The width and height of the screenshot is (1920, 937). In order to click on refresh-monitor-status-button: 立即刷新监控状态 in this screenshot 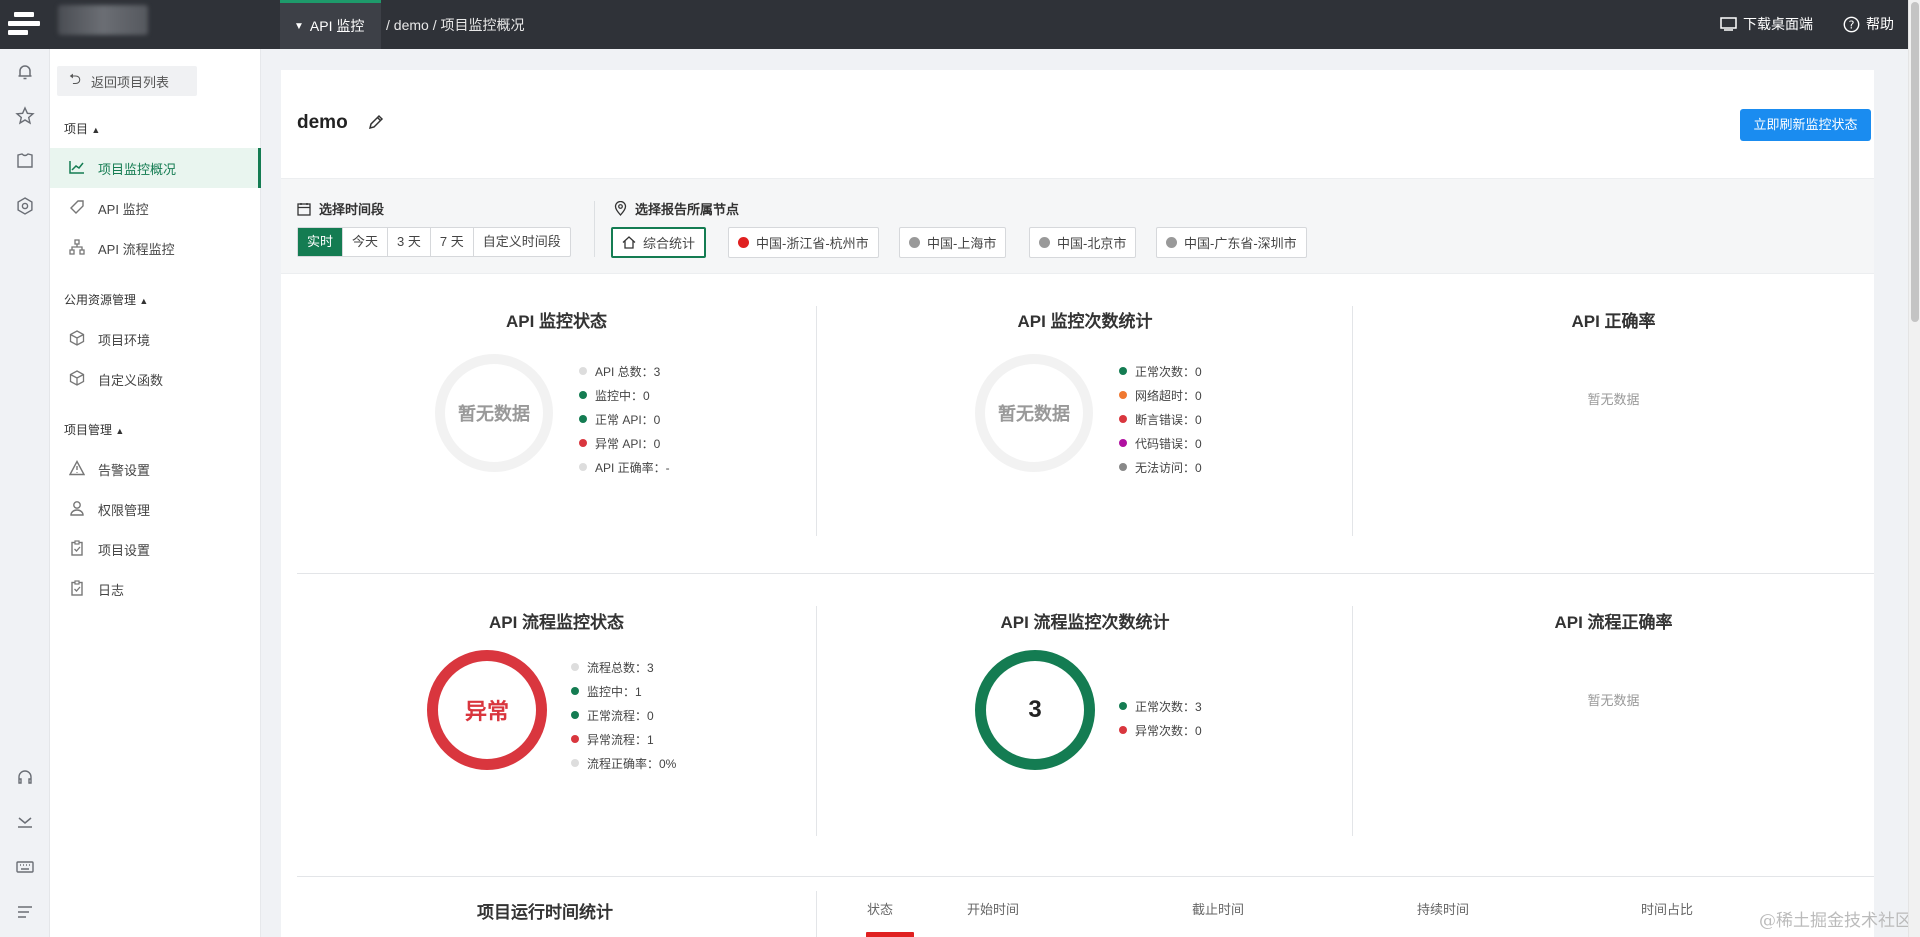, I will do `click(1805, 125)`.